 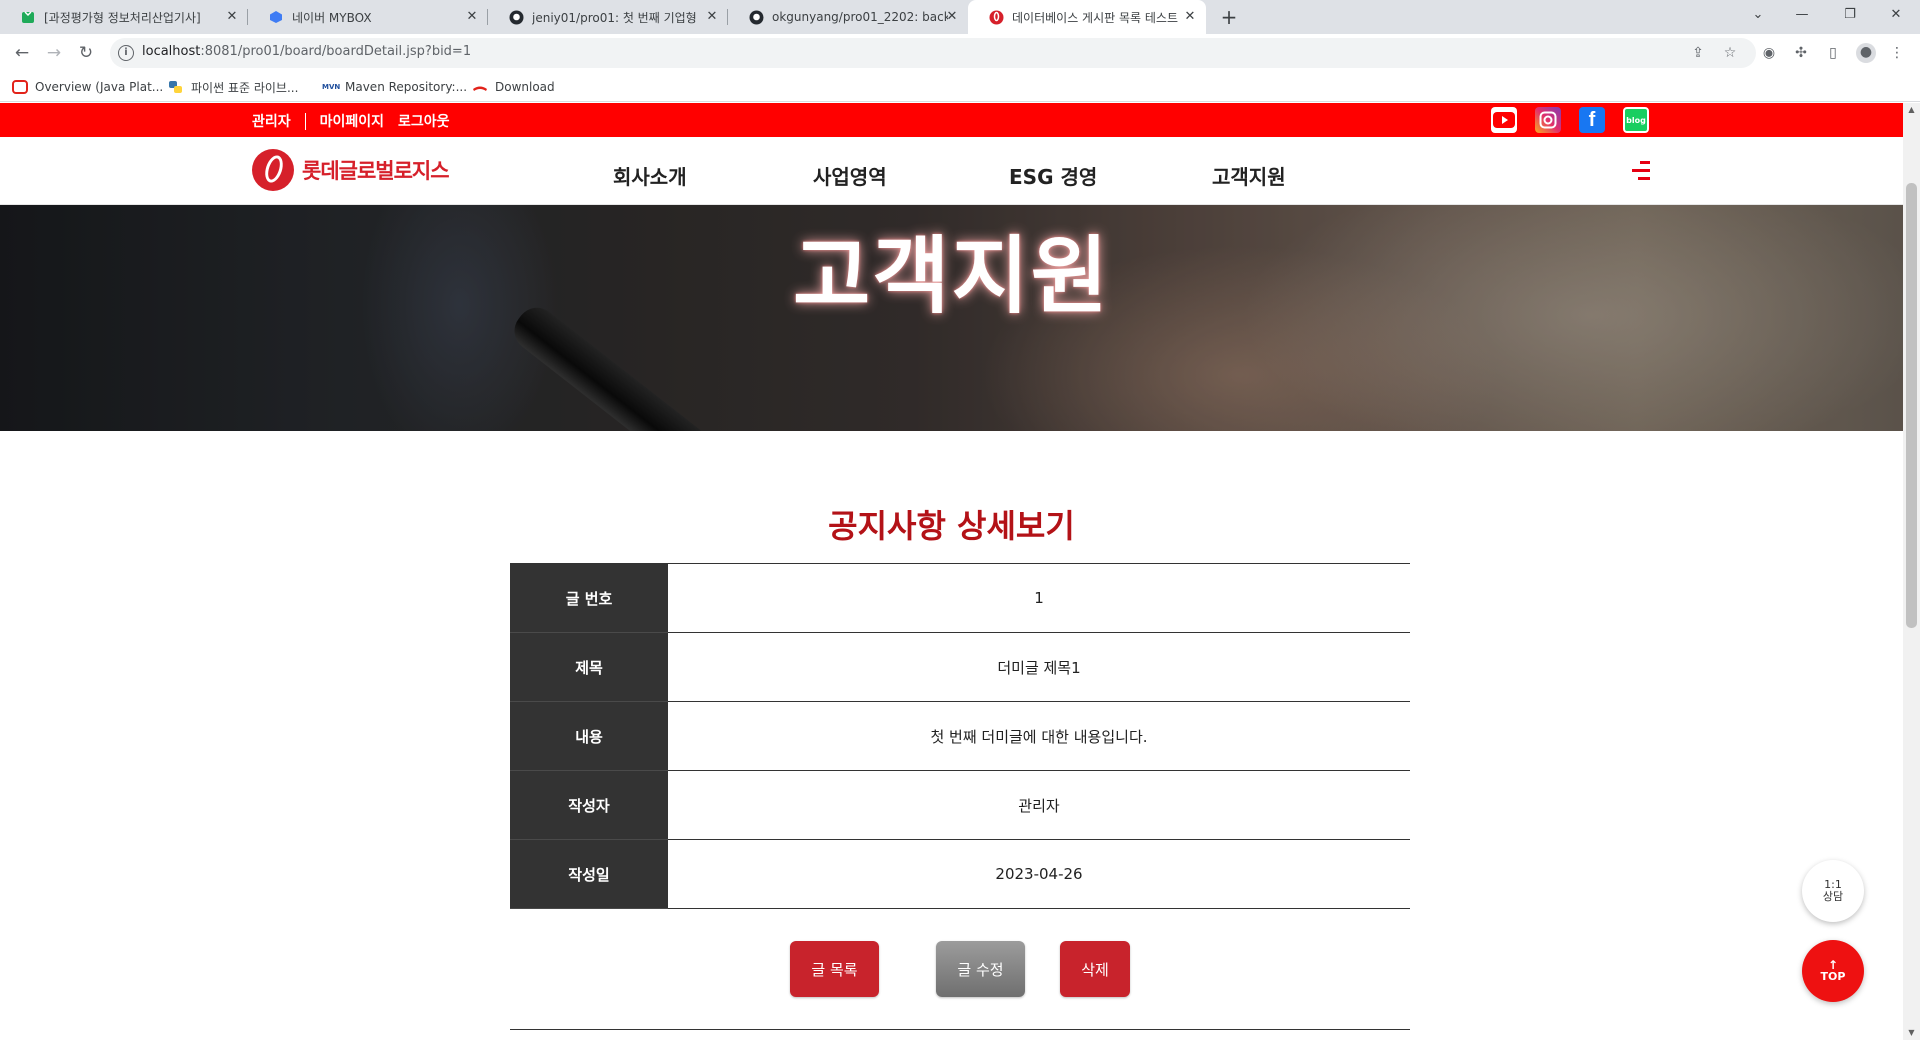 I want to click on notebook-icon, so click(x=28, y=17).